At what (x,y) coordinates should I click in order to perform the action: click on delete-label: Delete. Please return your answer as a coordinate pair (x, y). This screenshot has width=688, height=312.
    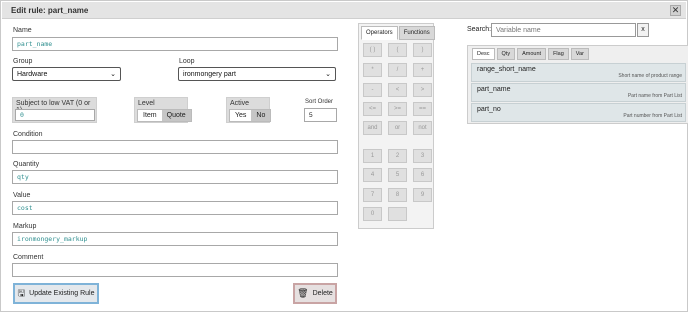
    Looking at the image, I should click on (322, 293).